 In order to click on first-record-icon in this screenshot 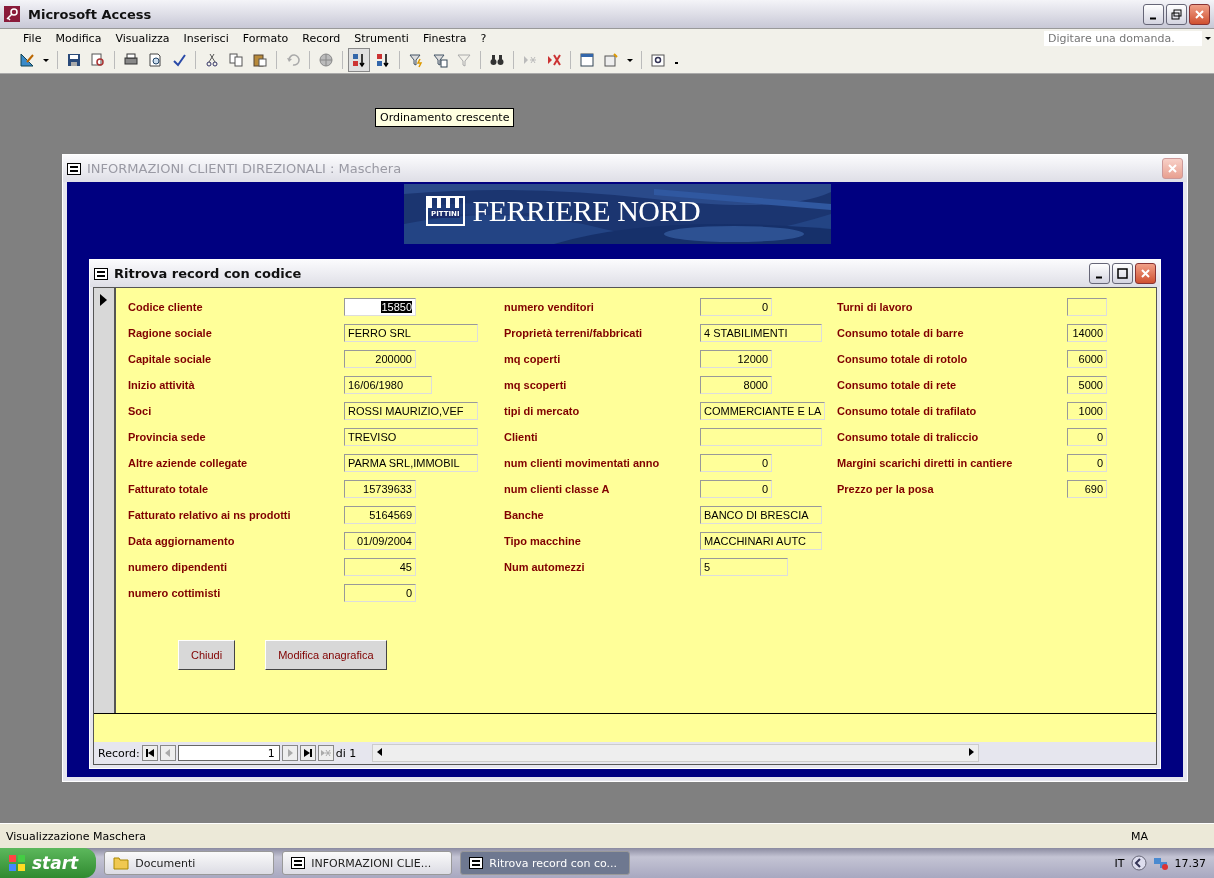, I will do `click(149, 753)`.